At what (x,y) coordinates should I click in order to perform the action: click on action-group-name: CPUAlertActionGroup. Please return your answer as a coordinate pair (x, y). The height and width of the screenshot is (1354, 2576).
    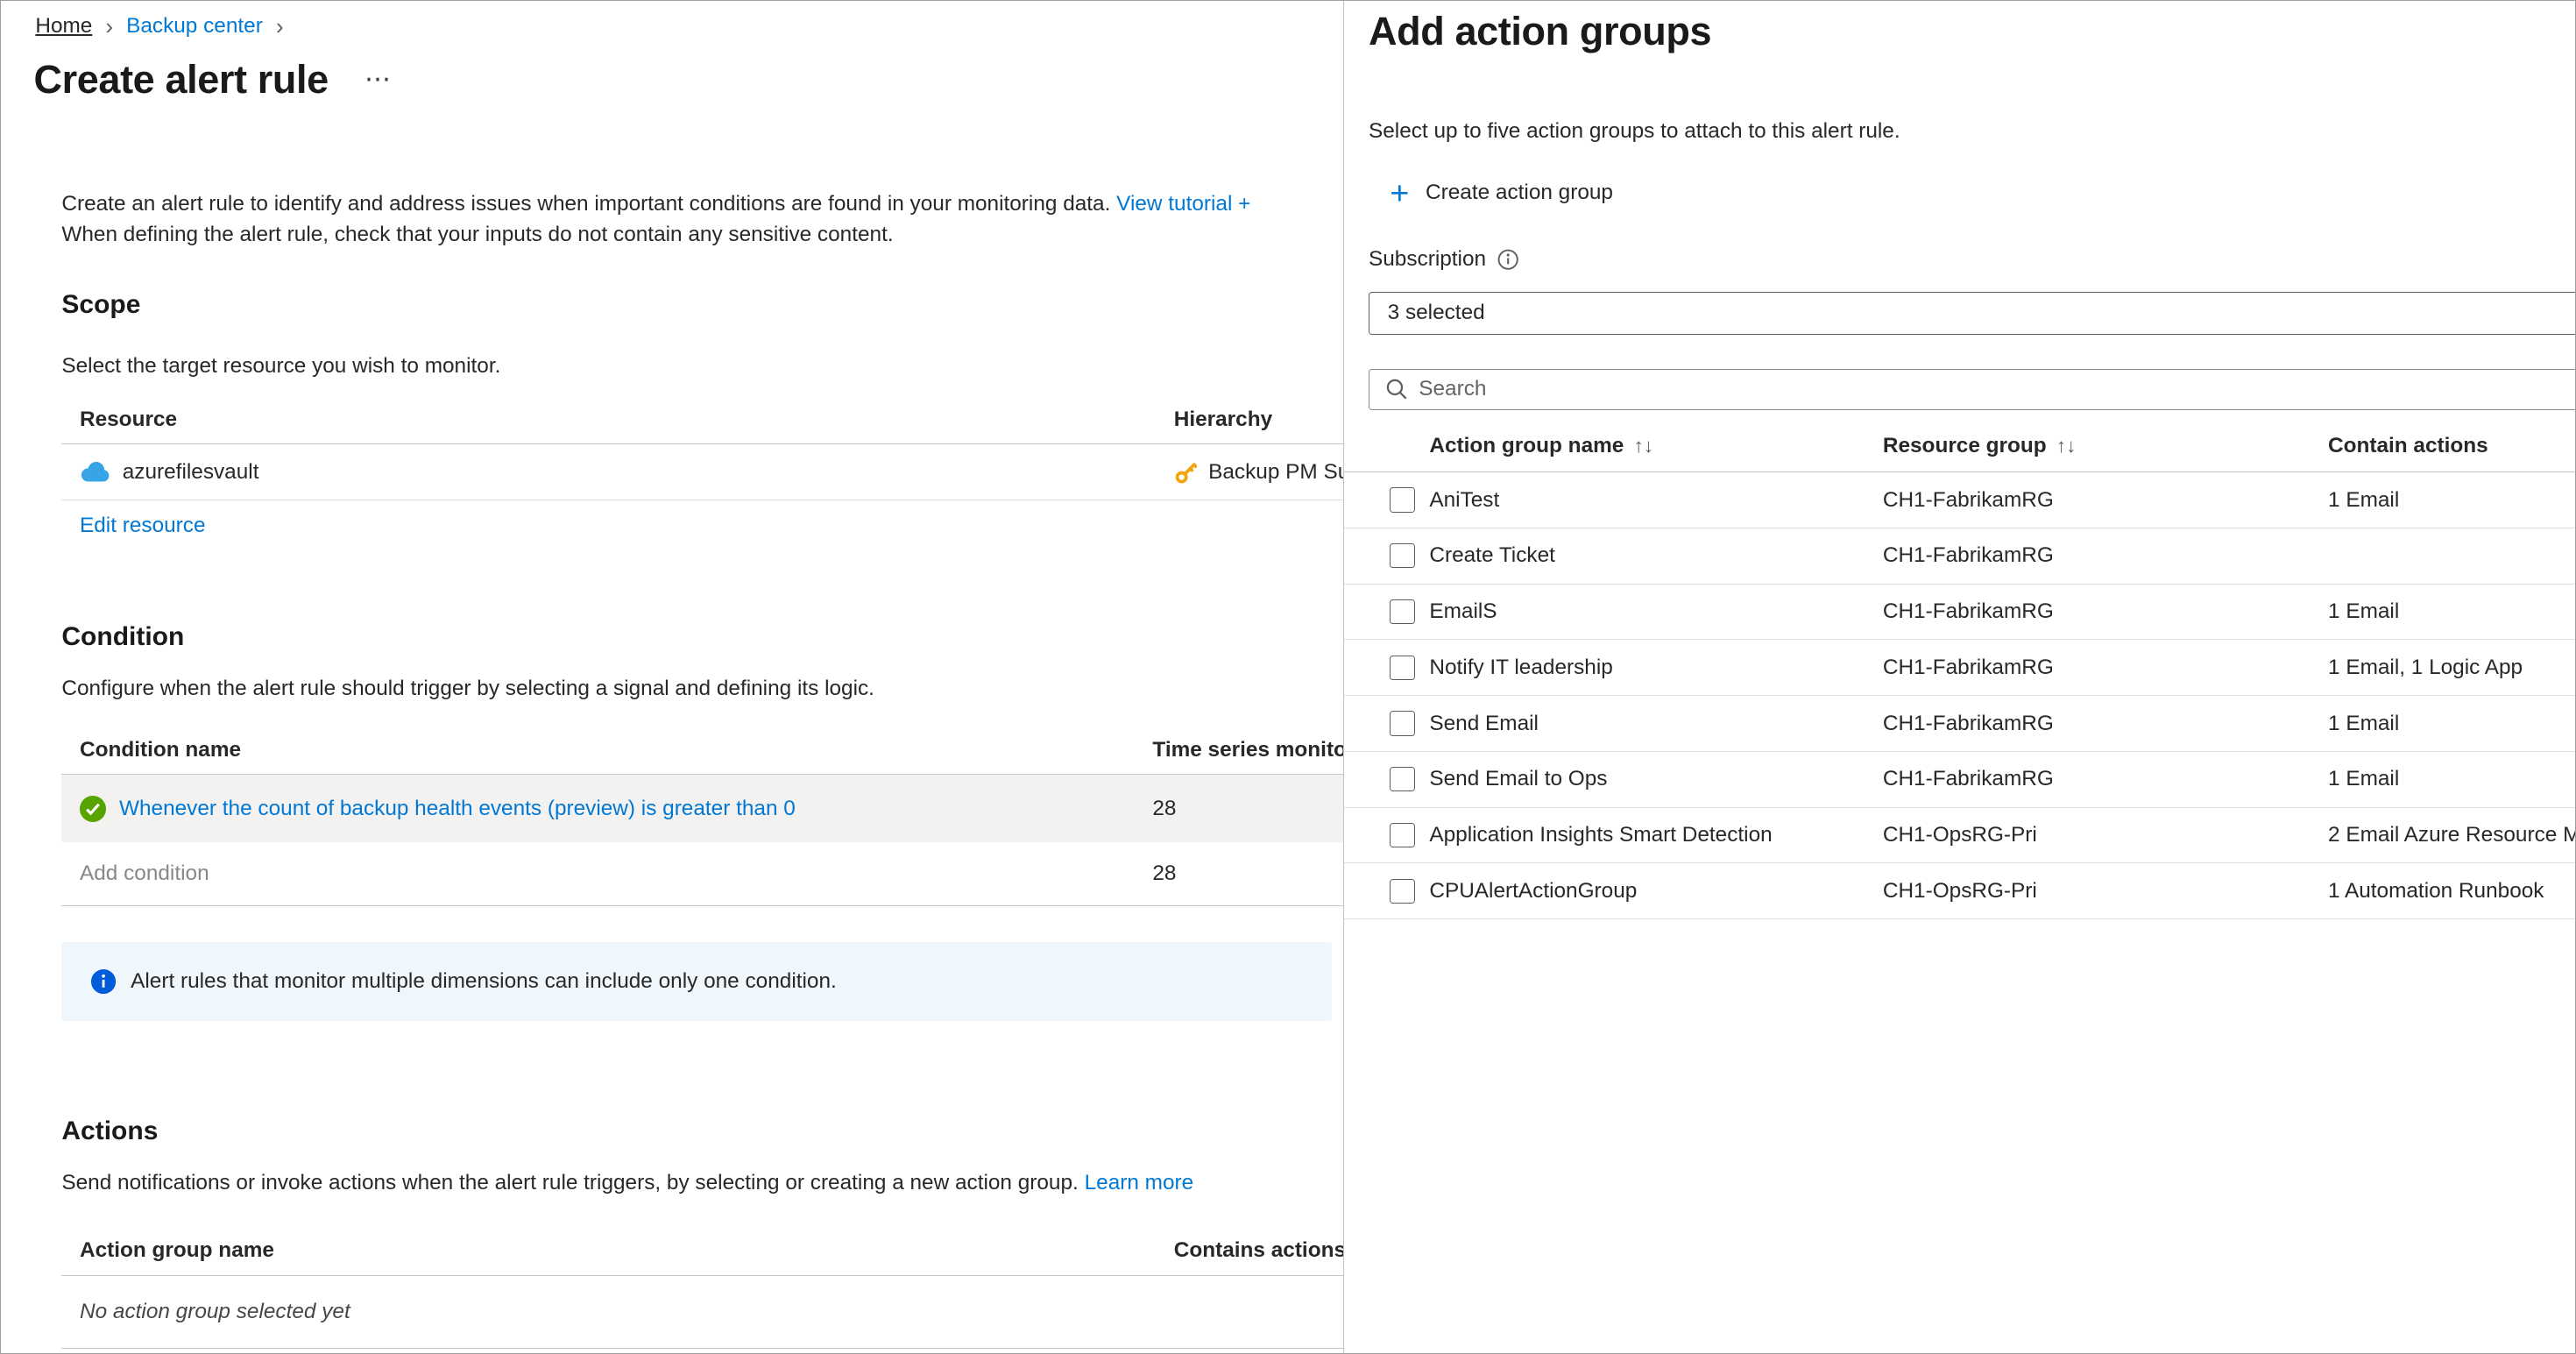
    Looking at the image, I should click on (1533, 890).